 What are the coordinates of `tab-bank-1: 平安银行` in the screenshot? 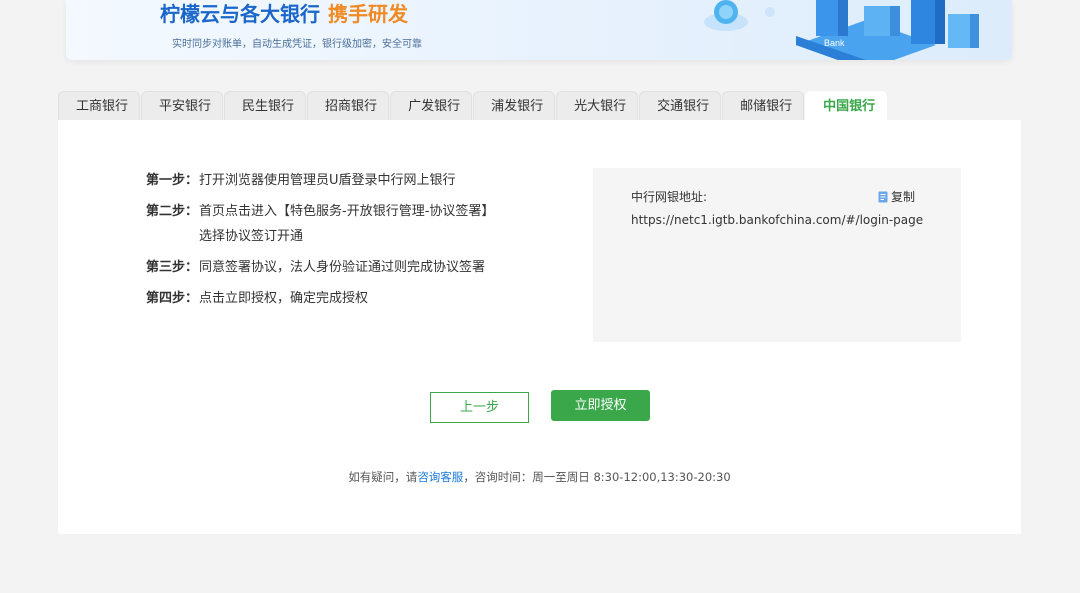 It's located at (182, 106).